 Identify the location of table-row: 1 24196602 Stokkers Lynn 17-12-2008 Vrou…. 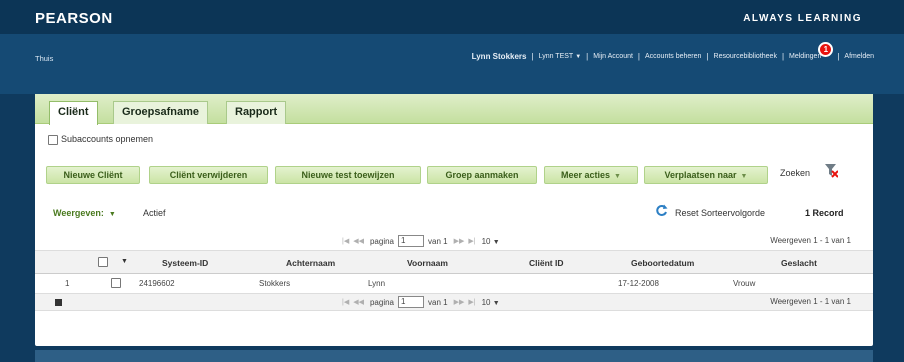
(454, 283).